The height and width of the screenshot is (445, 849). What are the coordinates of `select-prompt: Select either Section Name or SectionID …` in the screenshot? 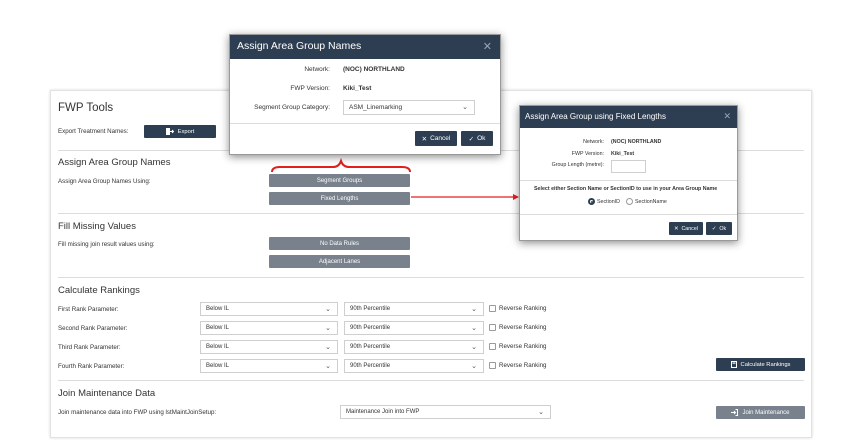 It's located at (626, 189).